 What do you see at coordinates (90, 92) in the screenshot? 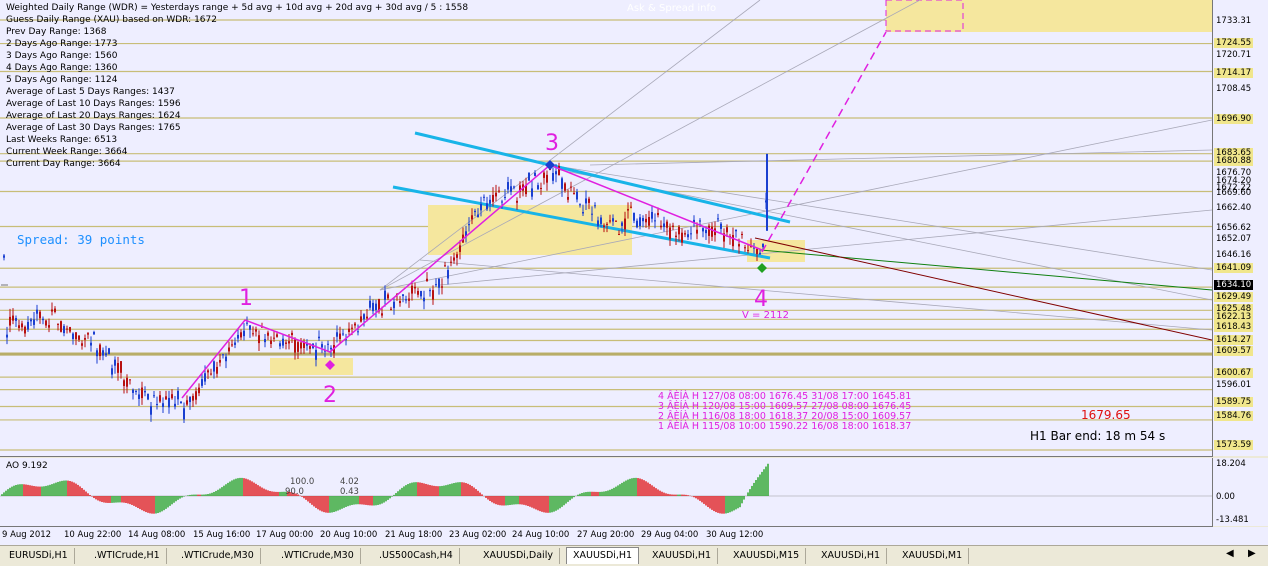
I see `info-line: Average of Last 5 Days Ranges: 1437` at bounding box center [90, 92].